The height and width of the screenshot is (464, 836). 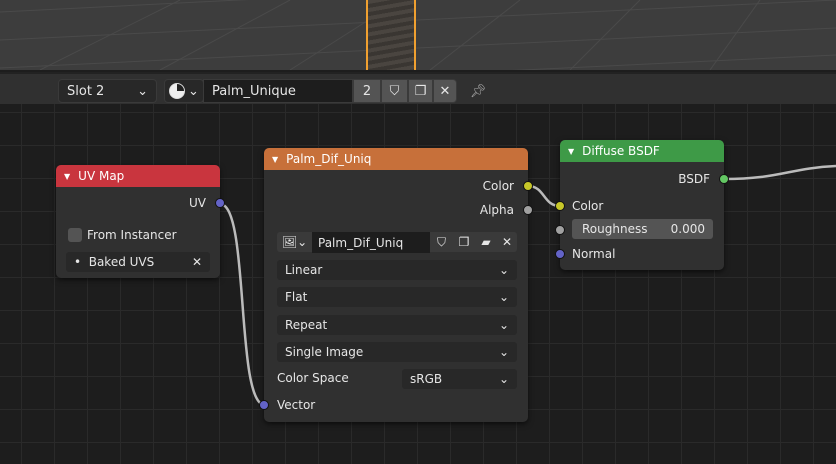 I want to click on field-label: Roughness, so click(x=615, y=229).